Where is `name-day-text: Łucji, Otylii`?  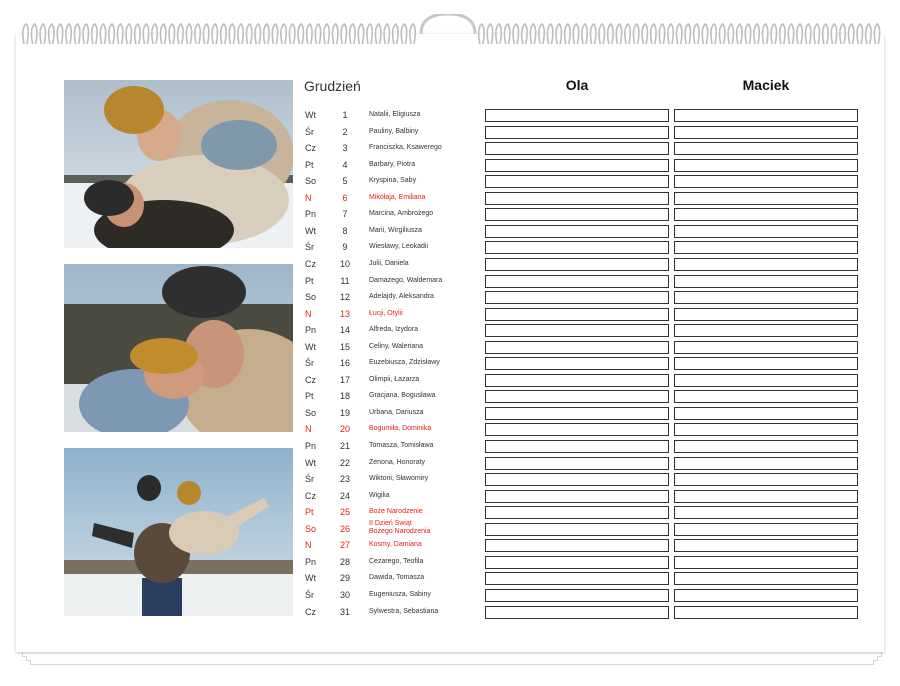
name-day-text: Łucji, Otylii is located at coordinates (386, 313).